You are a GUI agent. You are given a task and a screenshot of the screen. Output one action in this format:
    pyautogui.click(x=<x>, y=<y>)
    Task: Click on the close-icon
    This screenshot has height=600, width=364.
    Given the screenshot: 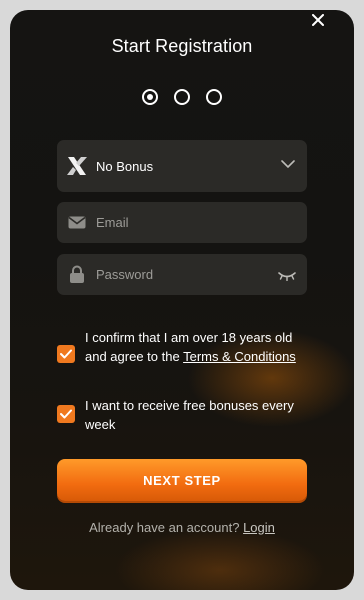 What is the action you would take?
    pyautogui.click(x=318, y=20)
    